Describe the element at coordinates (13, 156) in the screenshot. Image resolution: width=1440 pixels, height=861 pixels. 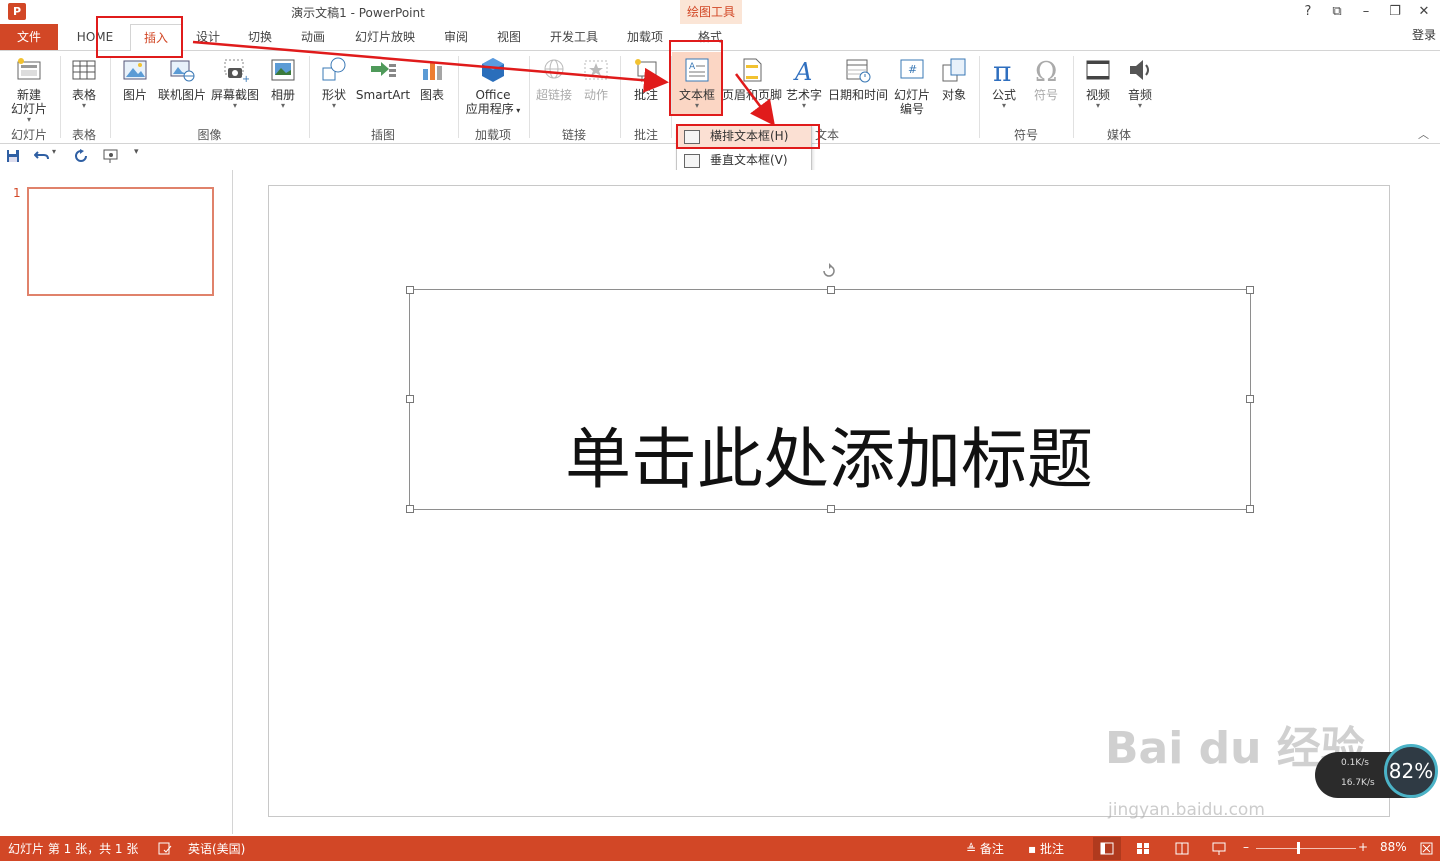
I see `save-icon` at that location.